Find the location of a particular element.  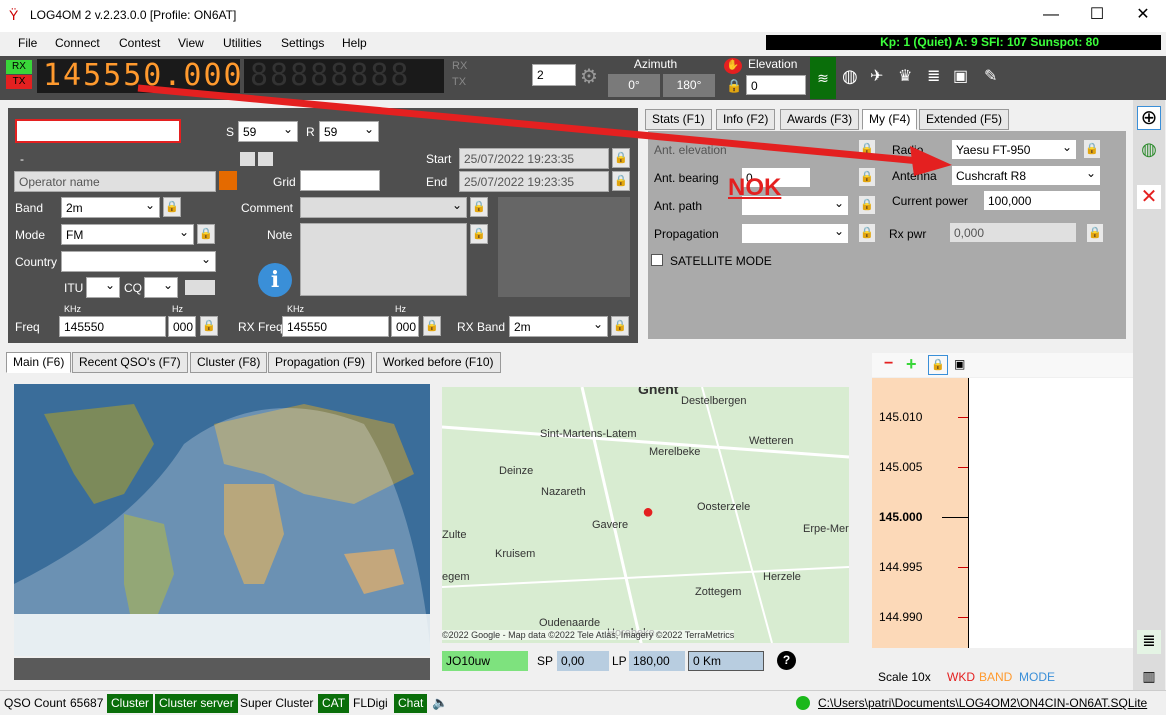

fldigi-status: FLDigi is located at coordinates (370, 703).